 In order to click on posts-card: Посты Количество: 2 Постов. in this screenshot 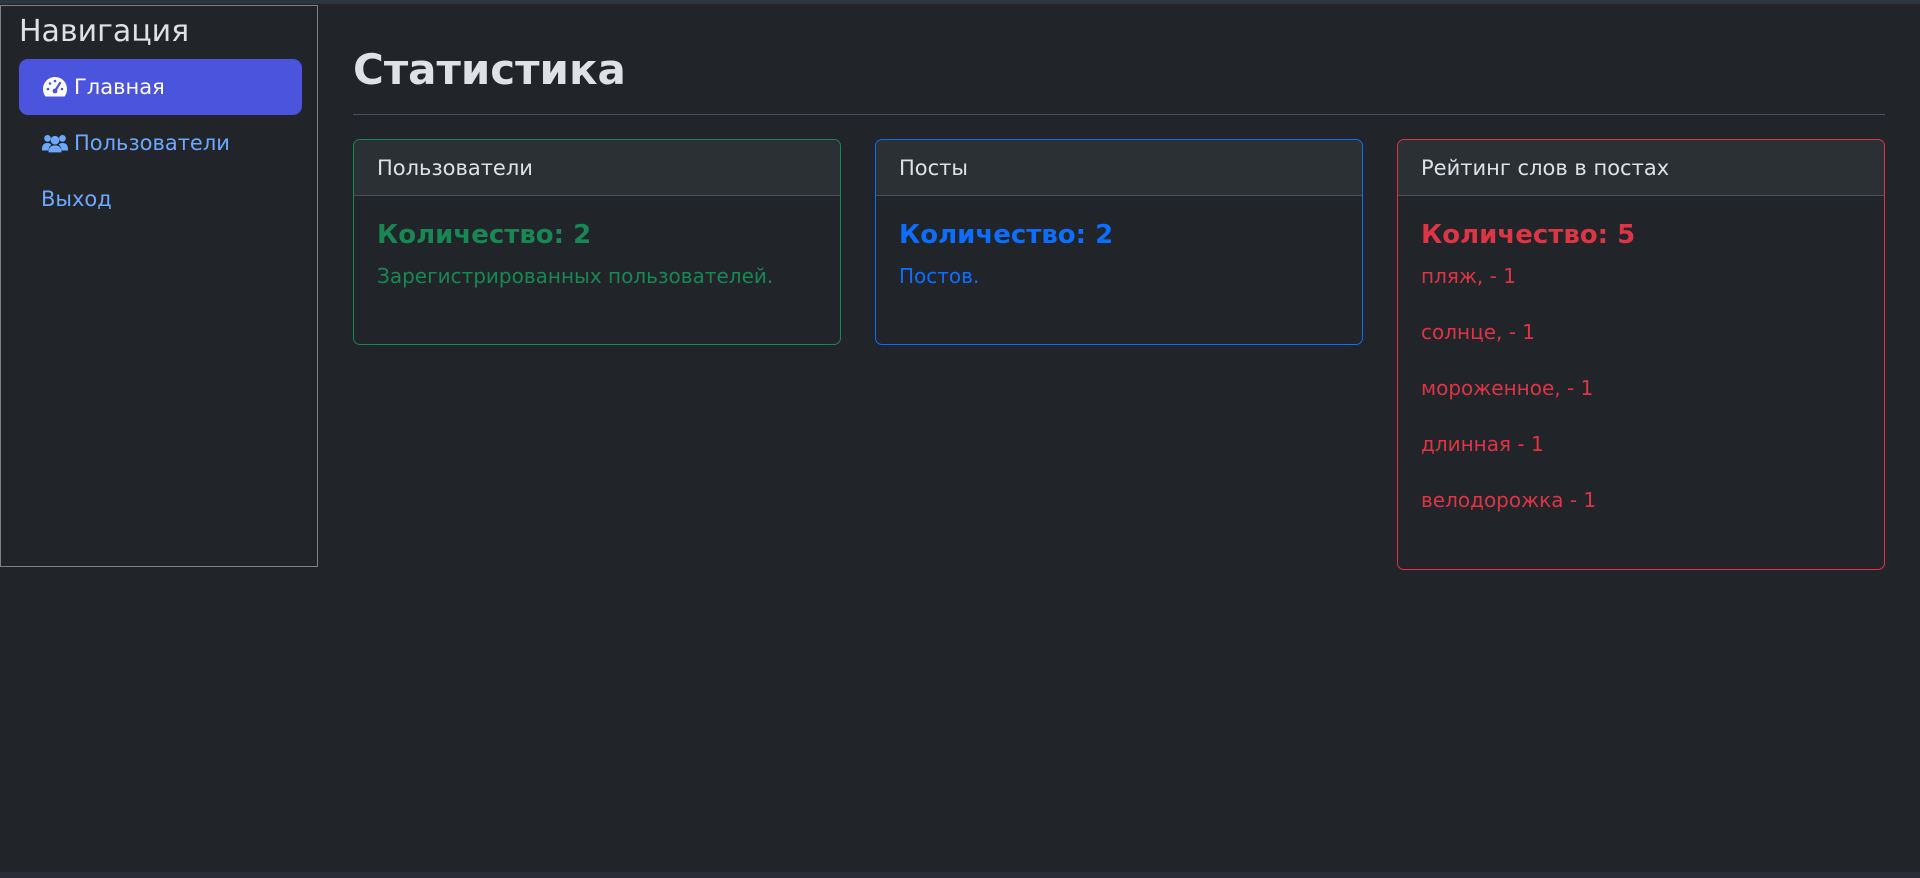, I will do `click(1119, 242)`.